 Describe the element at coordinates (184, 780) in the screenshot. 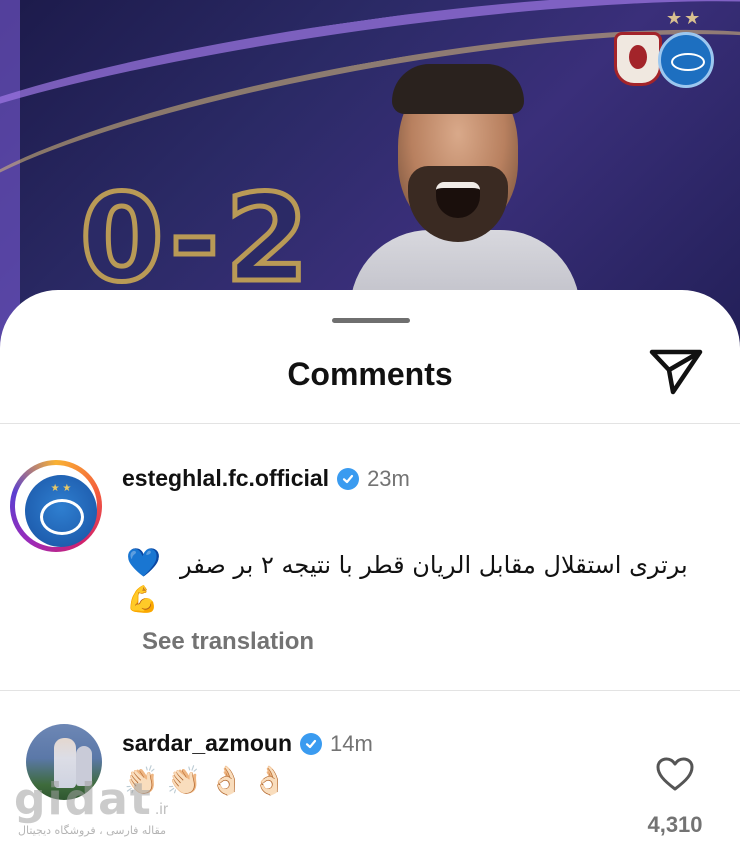

I see `clapping-hands-emoji: 👏🏻` at that location.